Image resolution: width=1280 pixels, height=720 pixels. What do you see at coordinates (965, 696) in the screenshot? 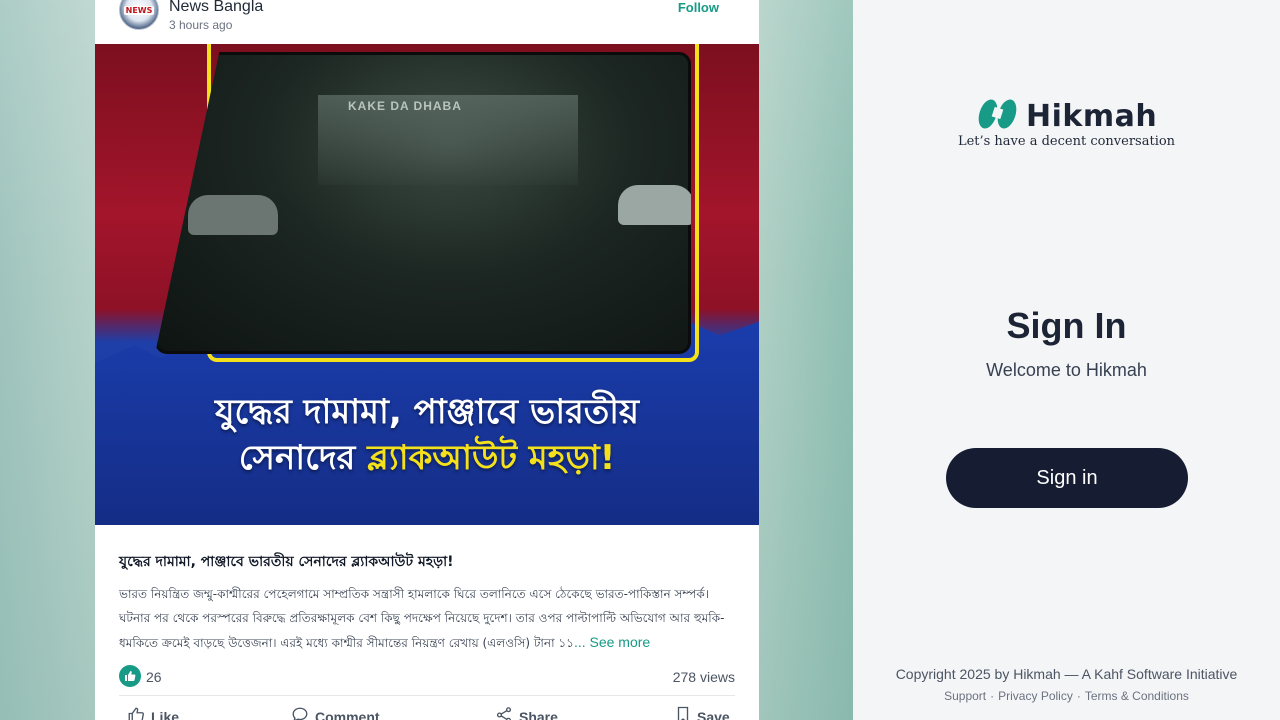
I see `support-link: Support` at bounding box center [965, 696].